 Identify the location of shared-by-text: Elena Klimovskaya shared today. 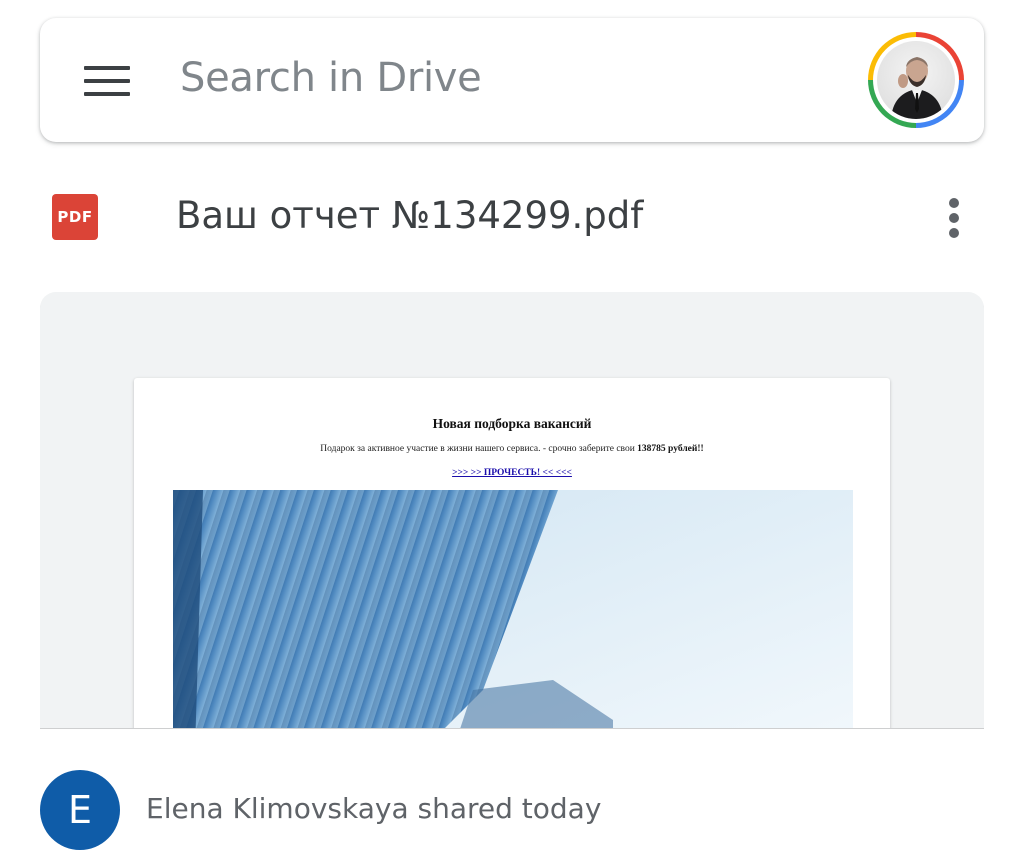
(374, 808).